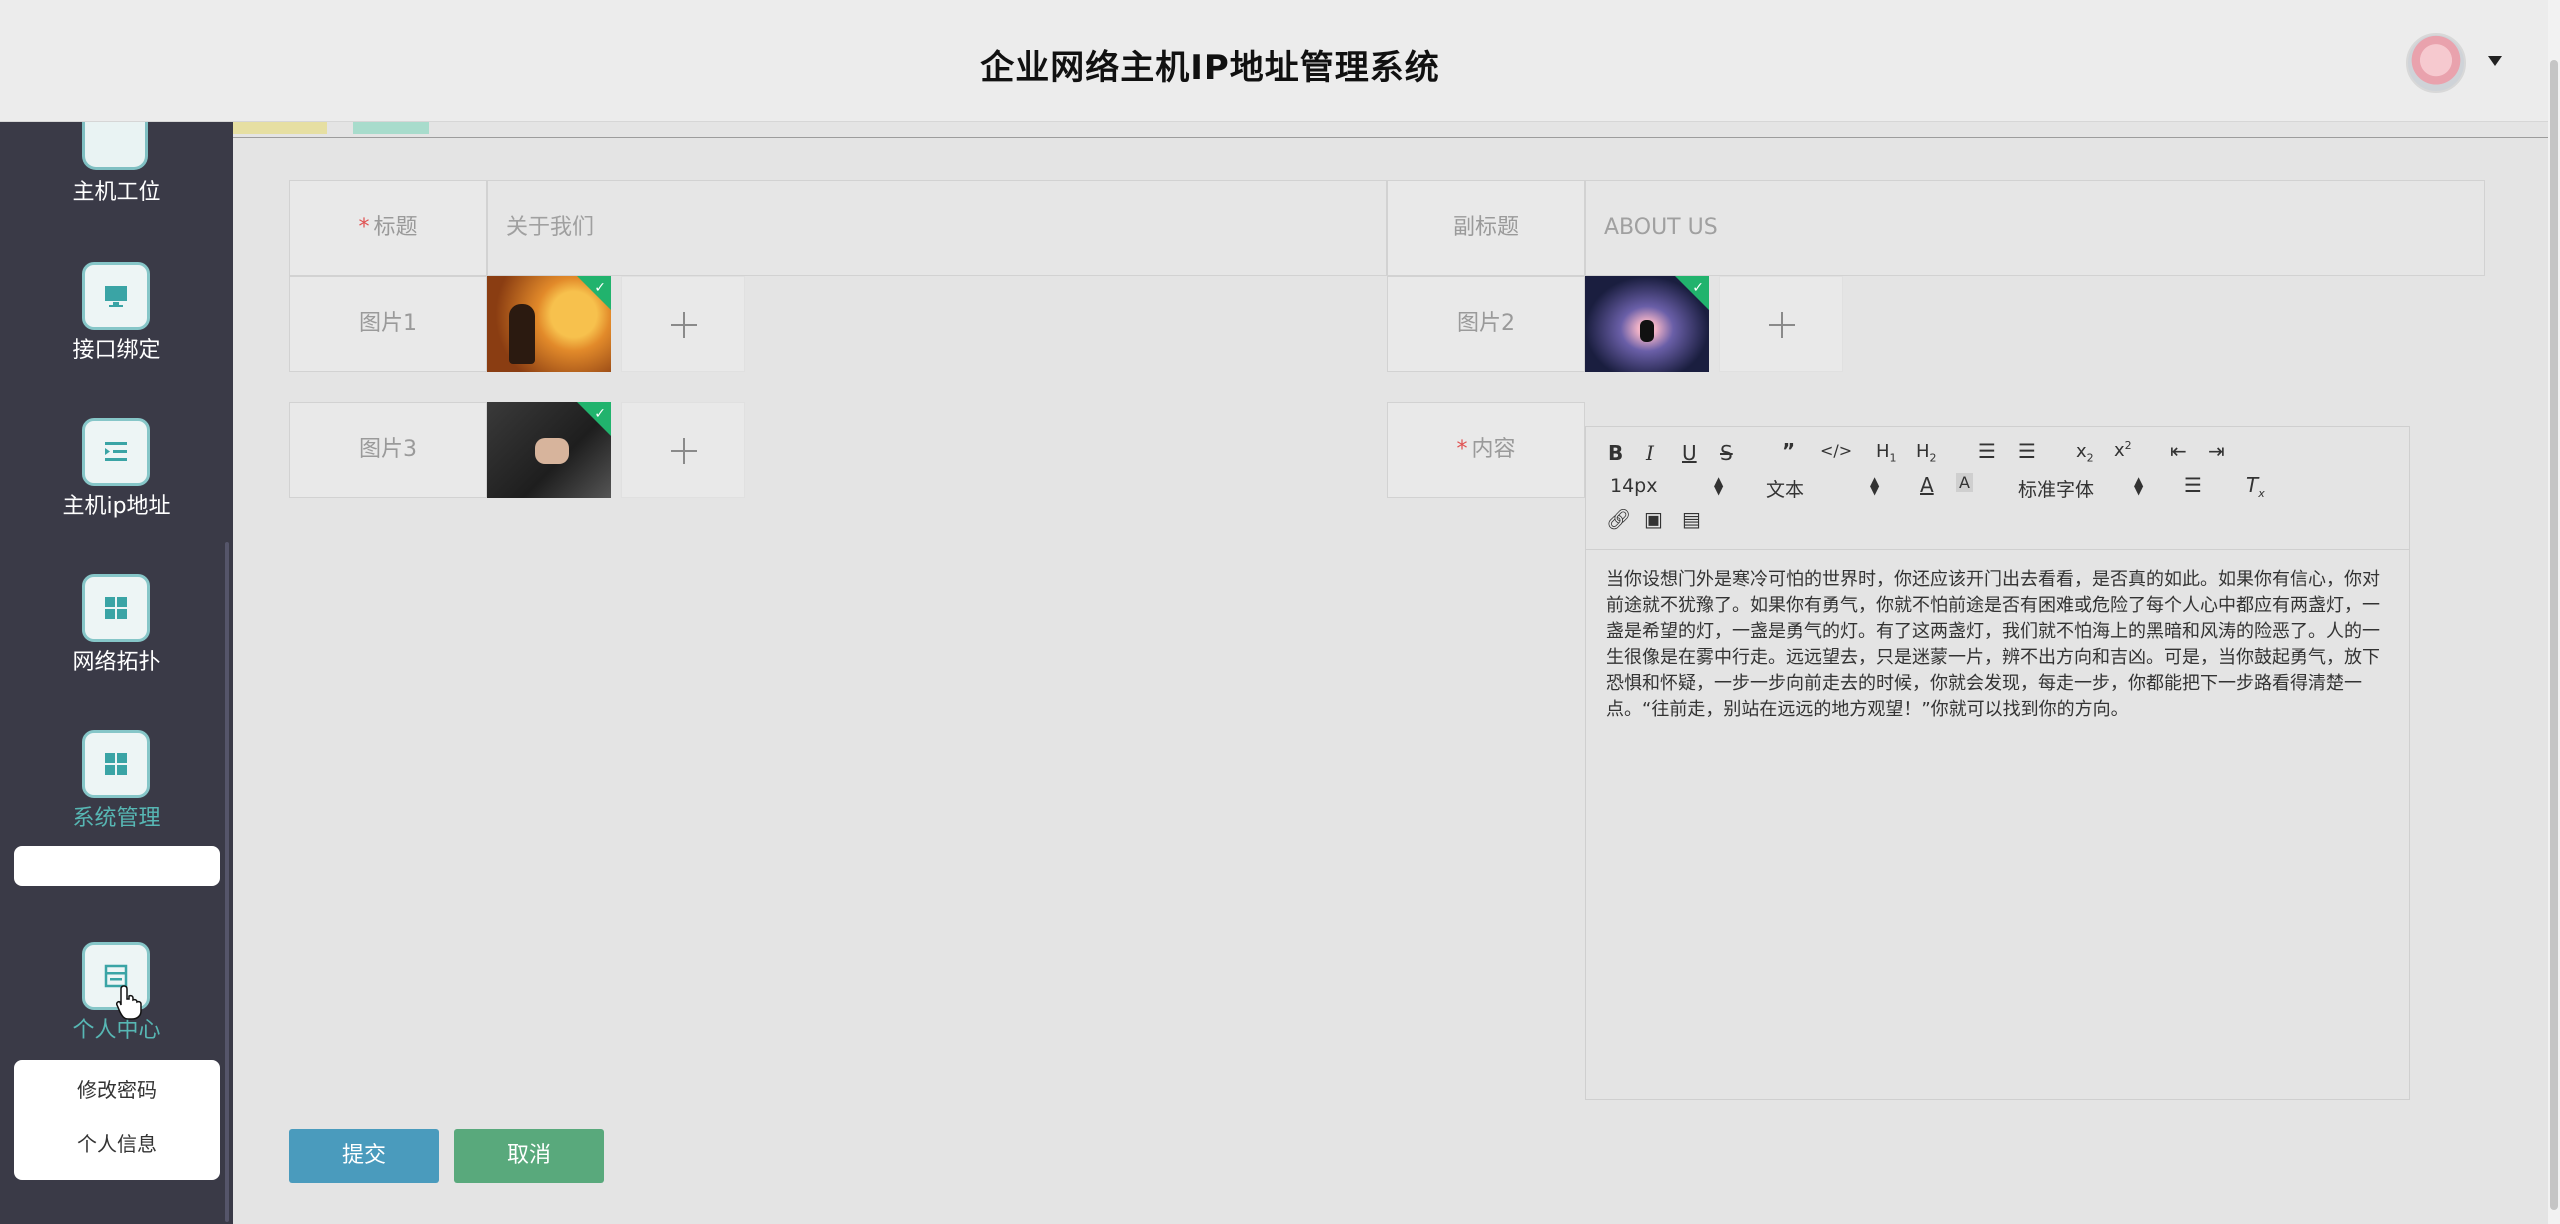 Image resolution: width=2560 pixels, height=1224 pixels. I want to click on user-avatar, so click(2436, 63).